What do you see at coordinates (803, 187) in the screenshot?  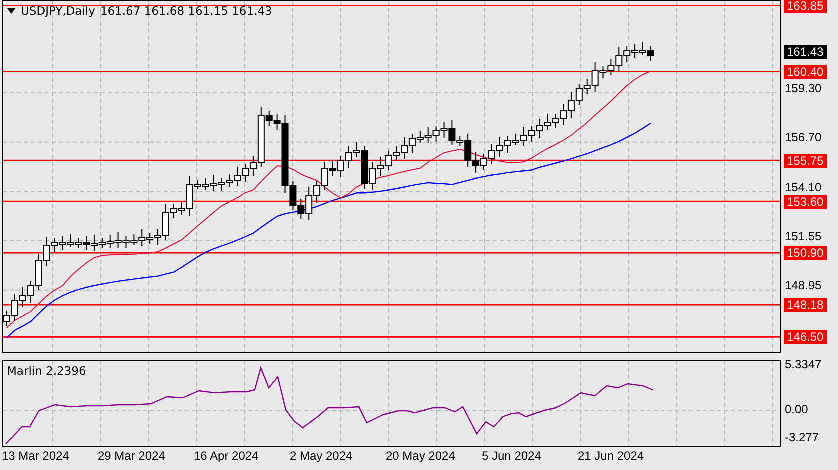 I see `price-tick-label: 154.10` at bounding box center [803, 187].